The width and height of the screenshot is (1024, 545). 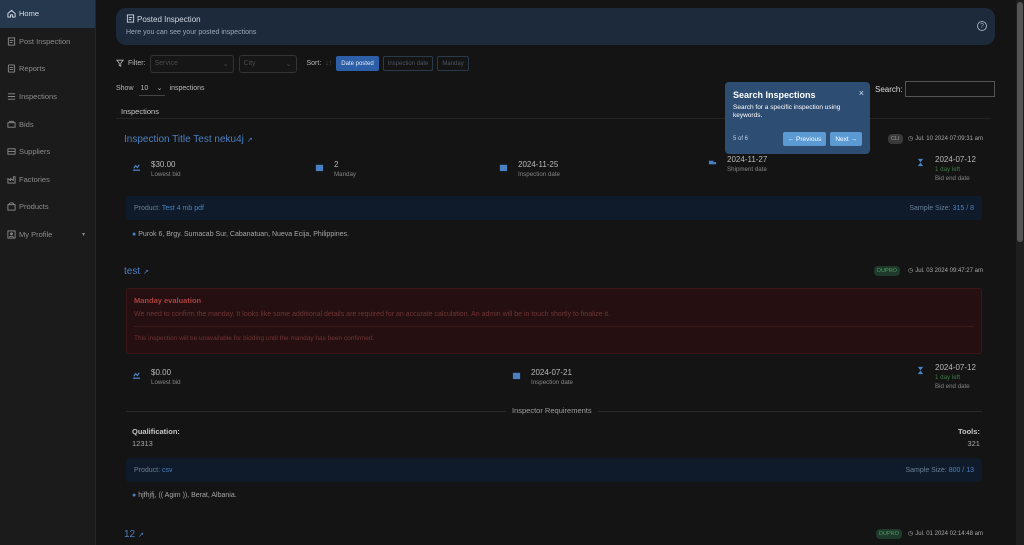 I want to click on sidebar-item-post-inspection: Post Inspection, so click(x=47, y=42).